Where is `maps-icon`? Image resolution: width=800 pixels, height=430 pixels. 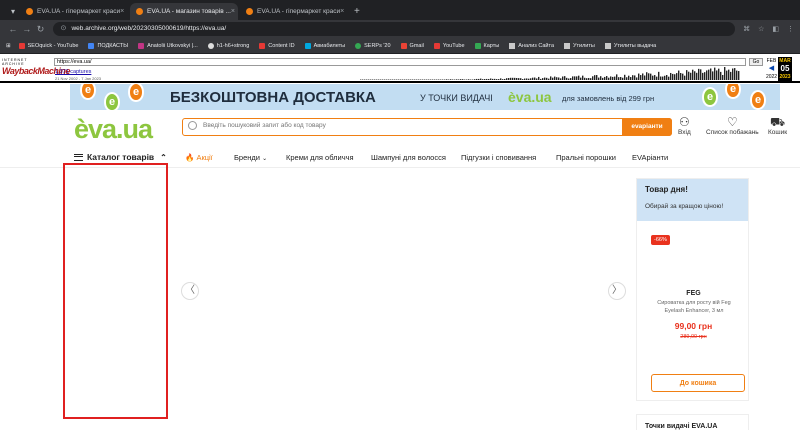
maps-icon is located at coordinates (477, 45).